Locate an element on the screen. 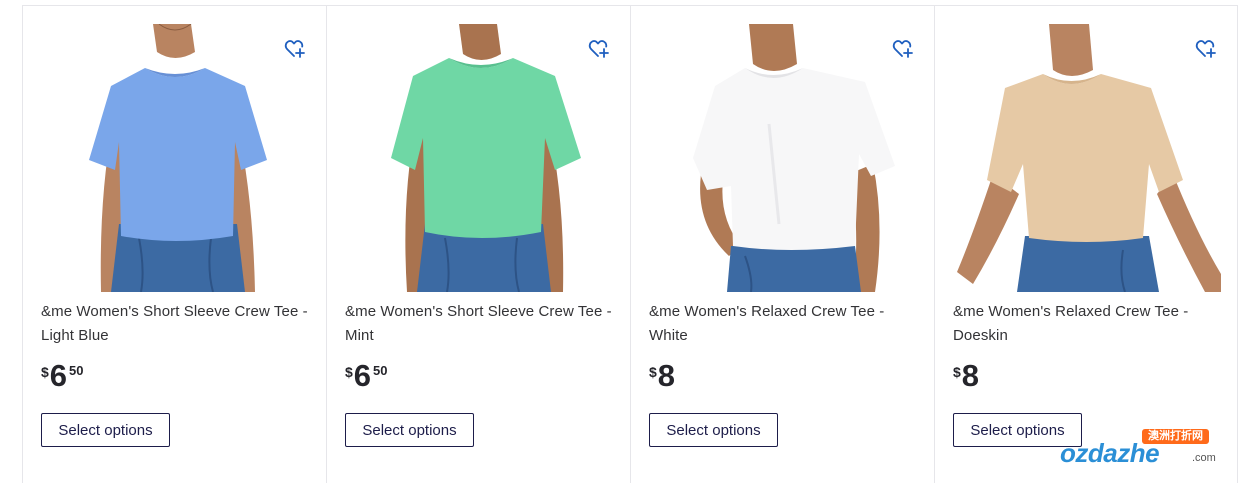  product-title: &me Women's Relaxed Crew Tee - Doeskin is located at coordinates (1087, 324).